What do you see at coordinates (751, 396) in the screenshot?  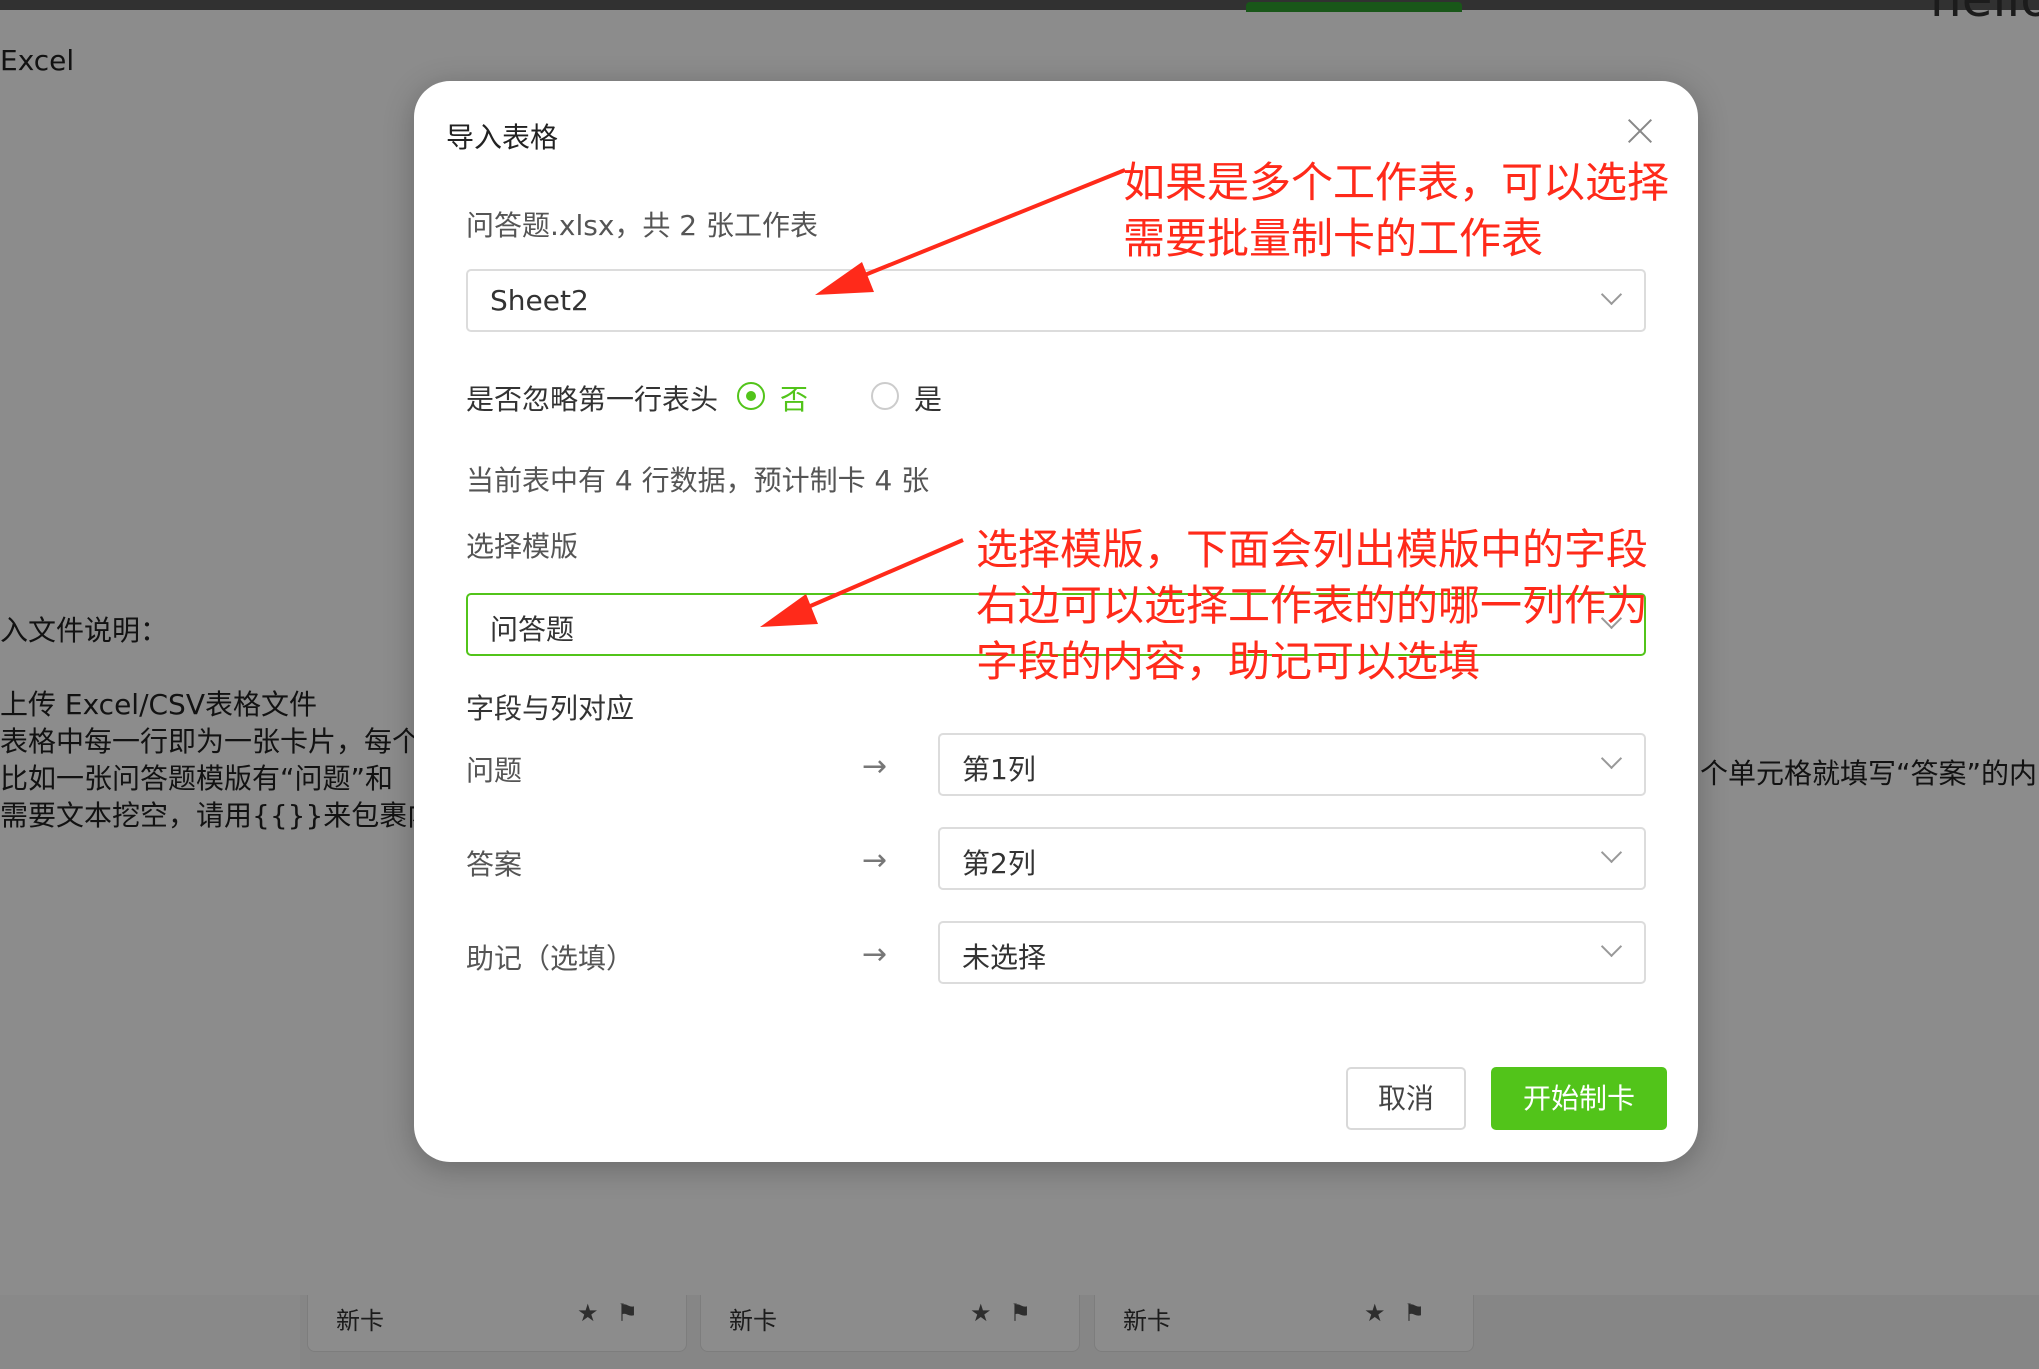 I see `radio-no` at bounding box center [751, 396].